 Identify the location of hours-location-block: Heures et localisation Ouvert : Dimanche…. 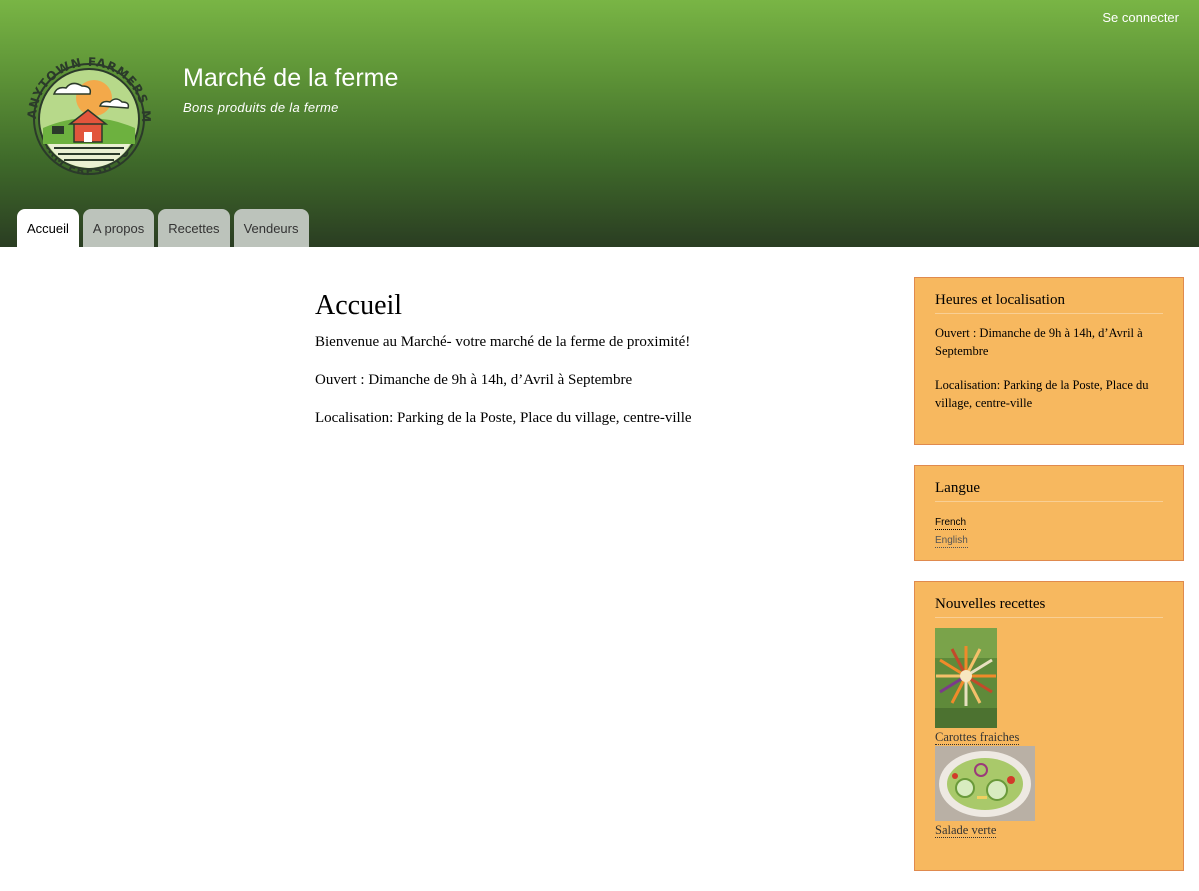
(1049, 361).